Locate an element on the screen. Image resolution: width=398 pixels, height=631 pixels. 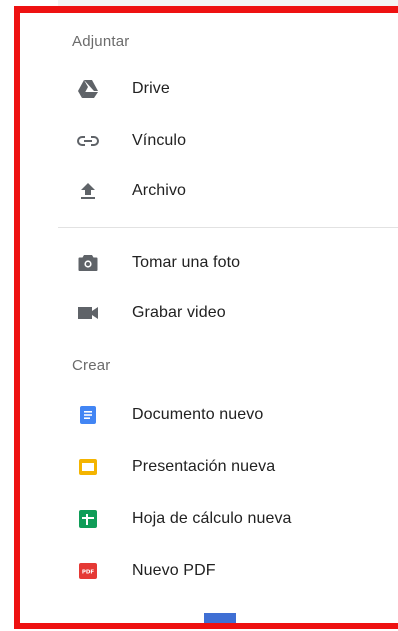
annotation-border-top is located at coordinates (206, 9).